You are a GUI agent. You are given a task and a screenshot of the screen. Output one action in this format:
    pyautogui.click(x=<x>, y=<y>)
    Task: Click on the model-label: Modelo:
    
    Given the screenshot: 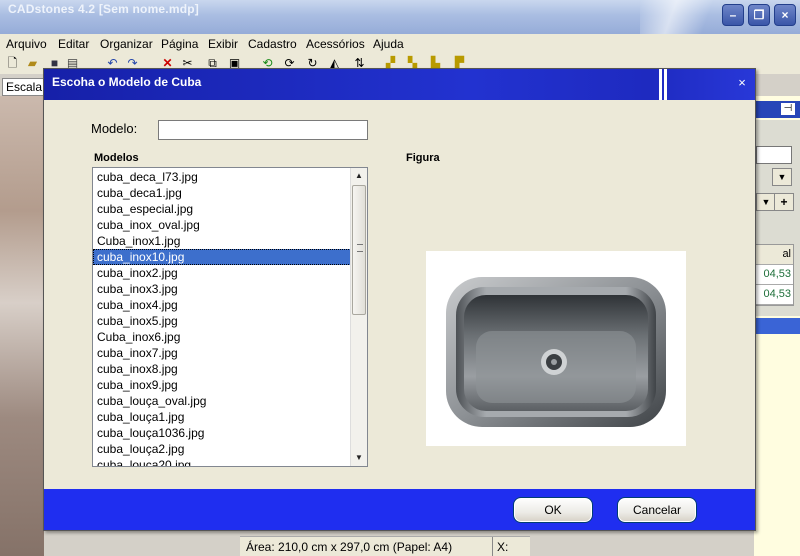 What is the action you would take?
    pyautogui.click(x=114, y=128)
    